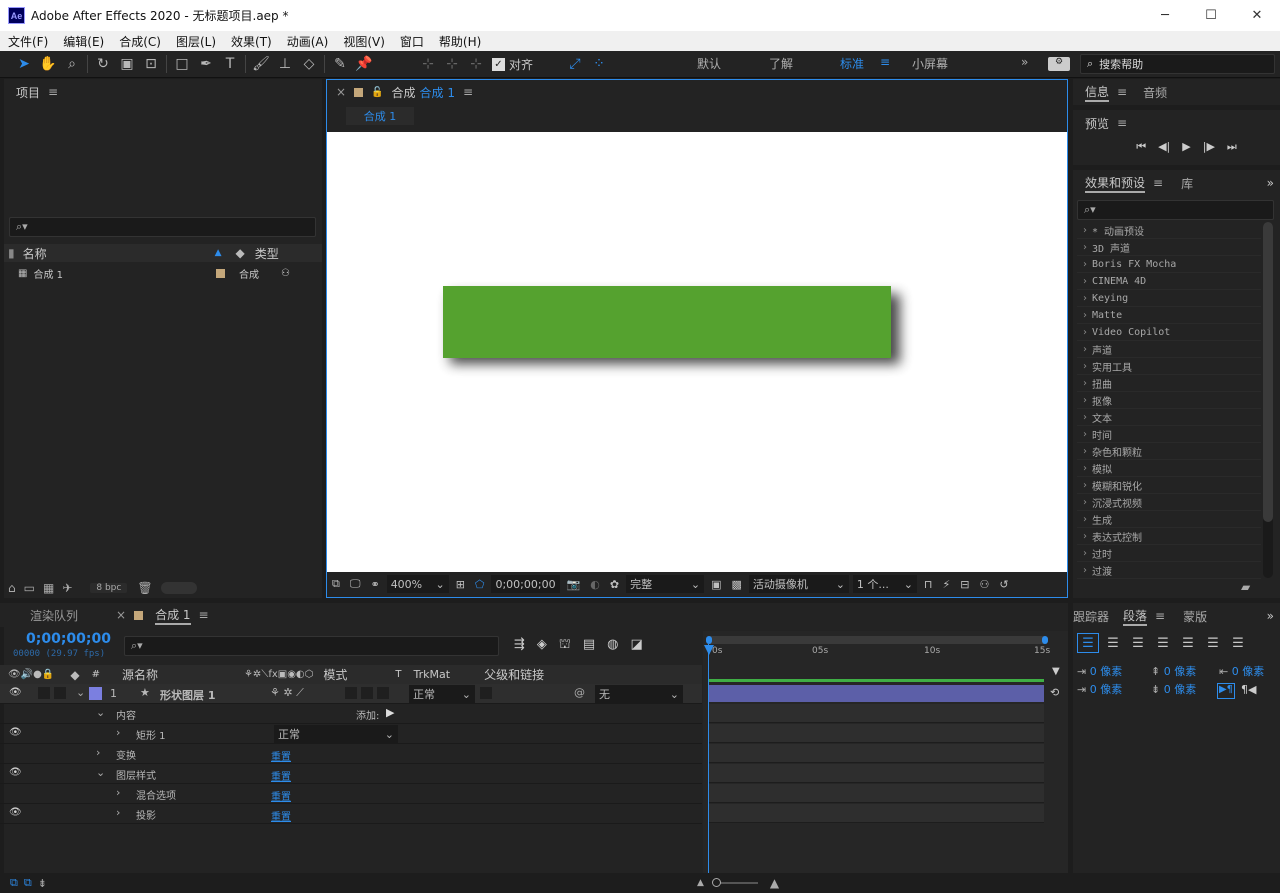  I want to click on brush-tool-icon: 🖌, so click(261, 64).